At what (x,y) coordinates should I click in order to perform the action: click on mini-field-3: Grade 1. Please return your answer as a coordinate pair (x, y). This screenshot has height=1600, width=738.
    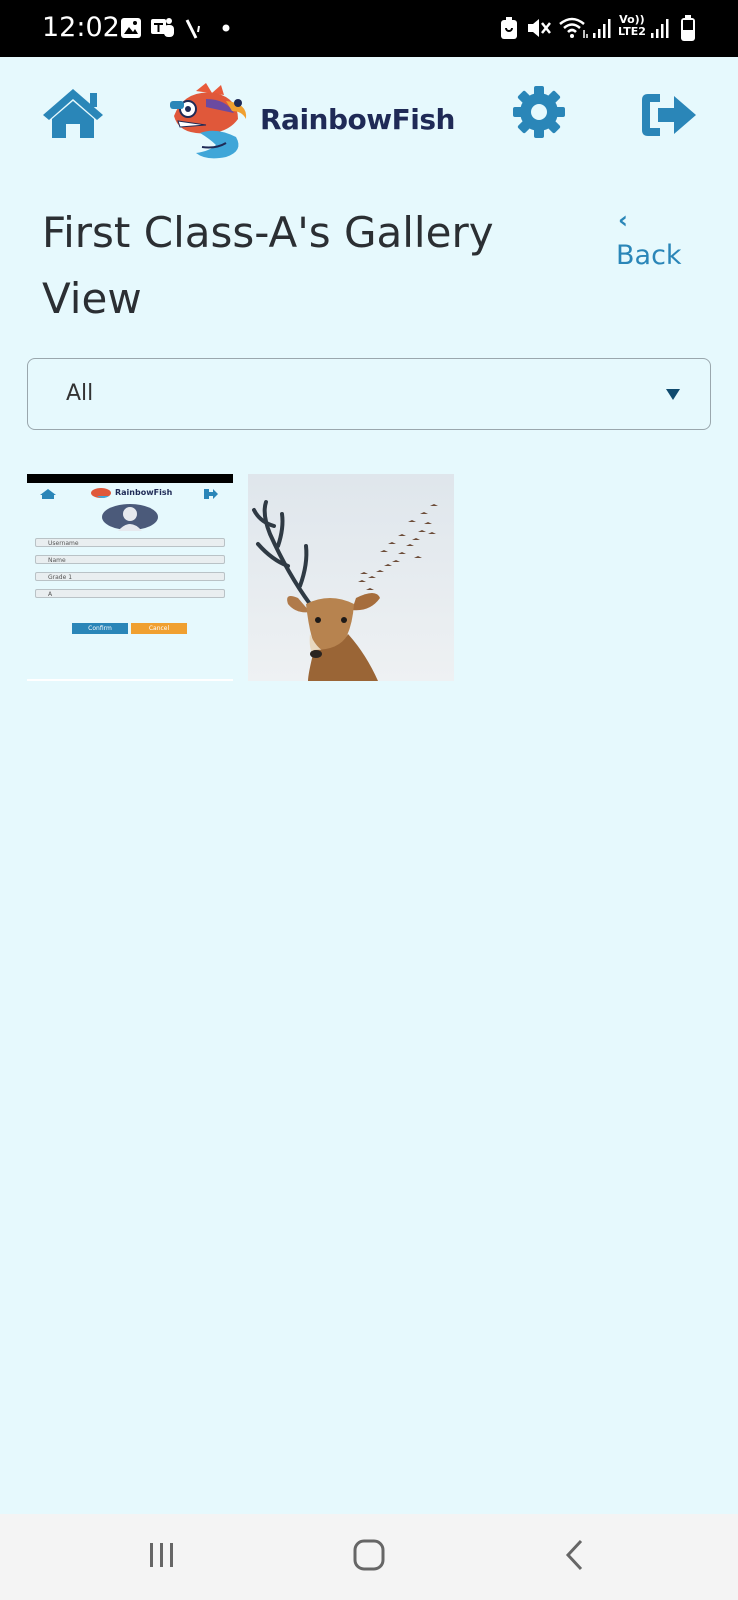
    Looking at the image, I should click on (130, 576).